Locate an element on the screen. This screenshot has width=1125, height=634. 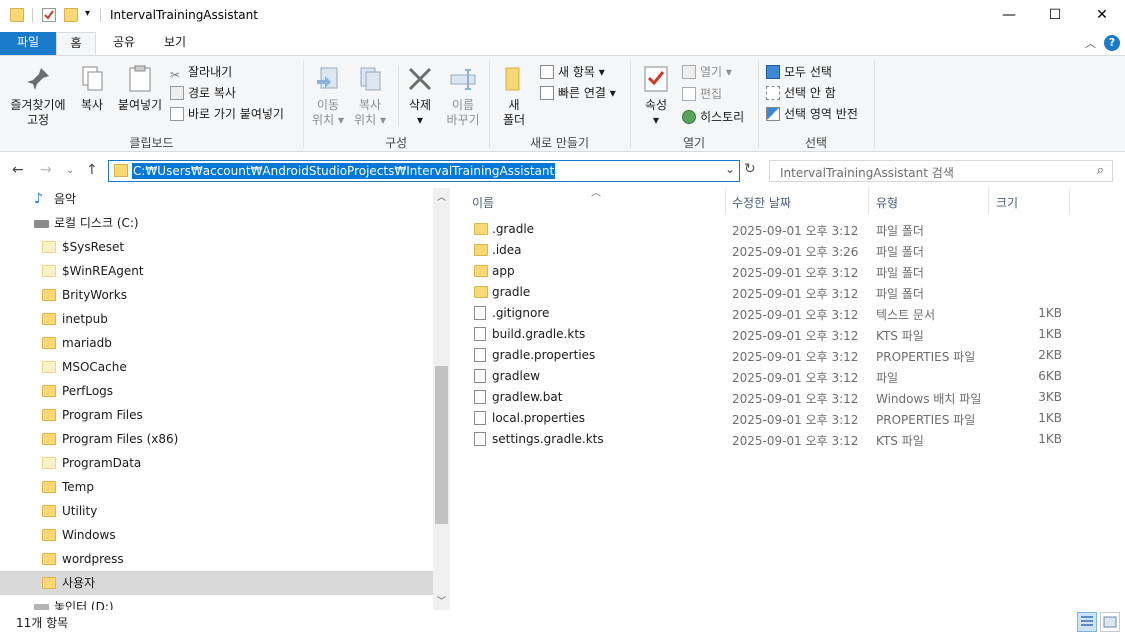
paste-shortcut-button: 바로 가기 붙여넣기 is located at coordinates (227, 114).